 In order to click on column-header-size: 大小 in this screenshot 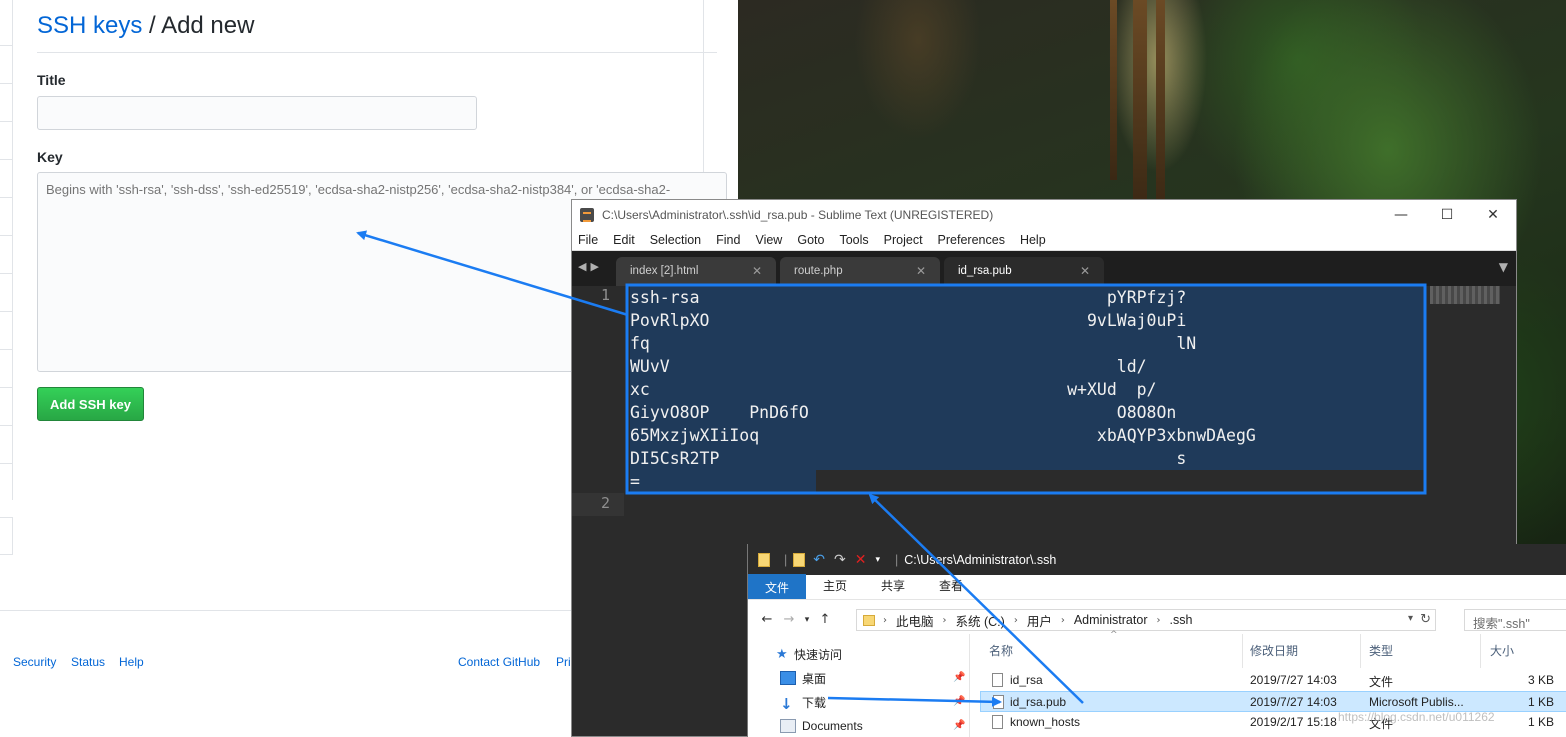, I will do `click(1502, 650)`.